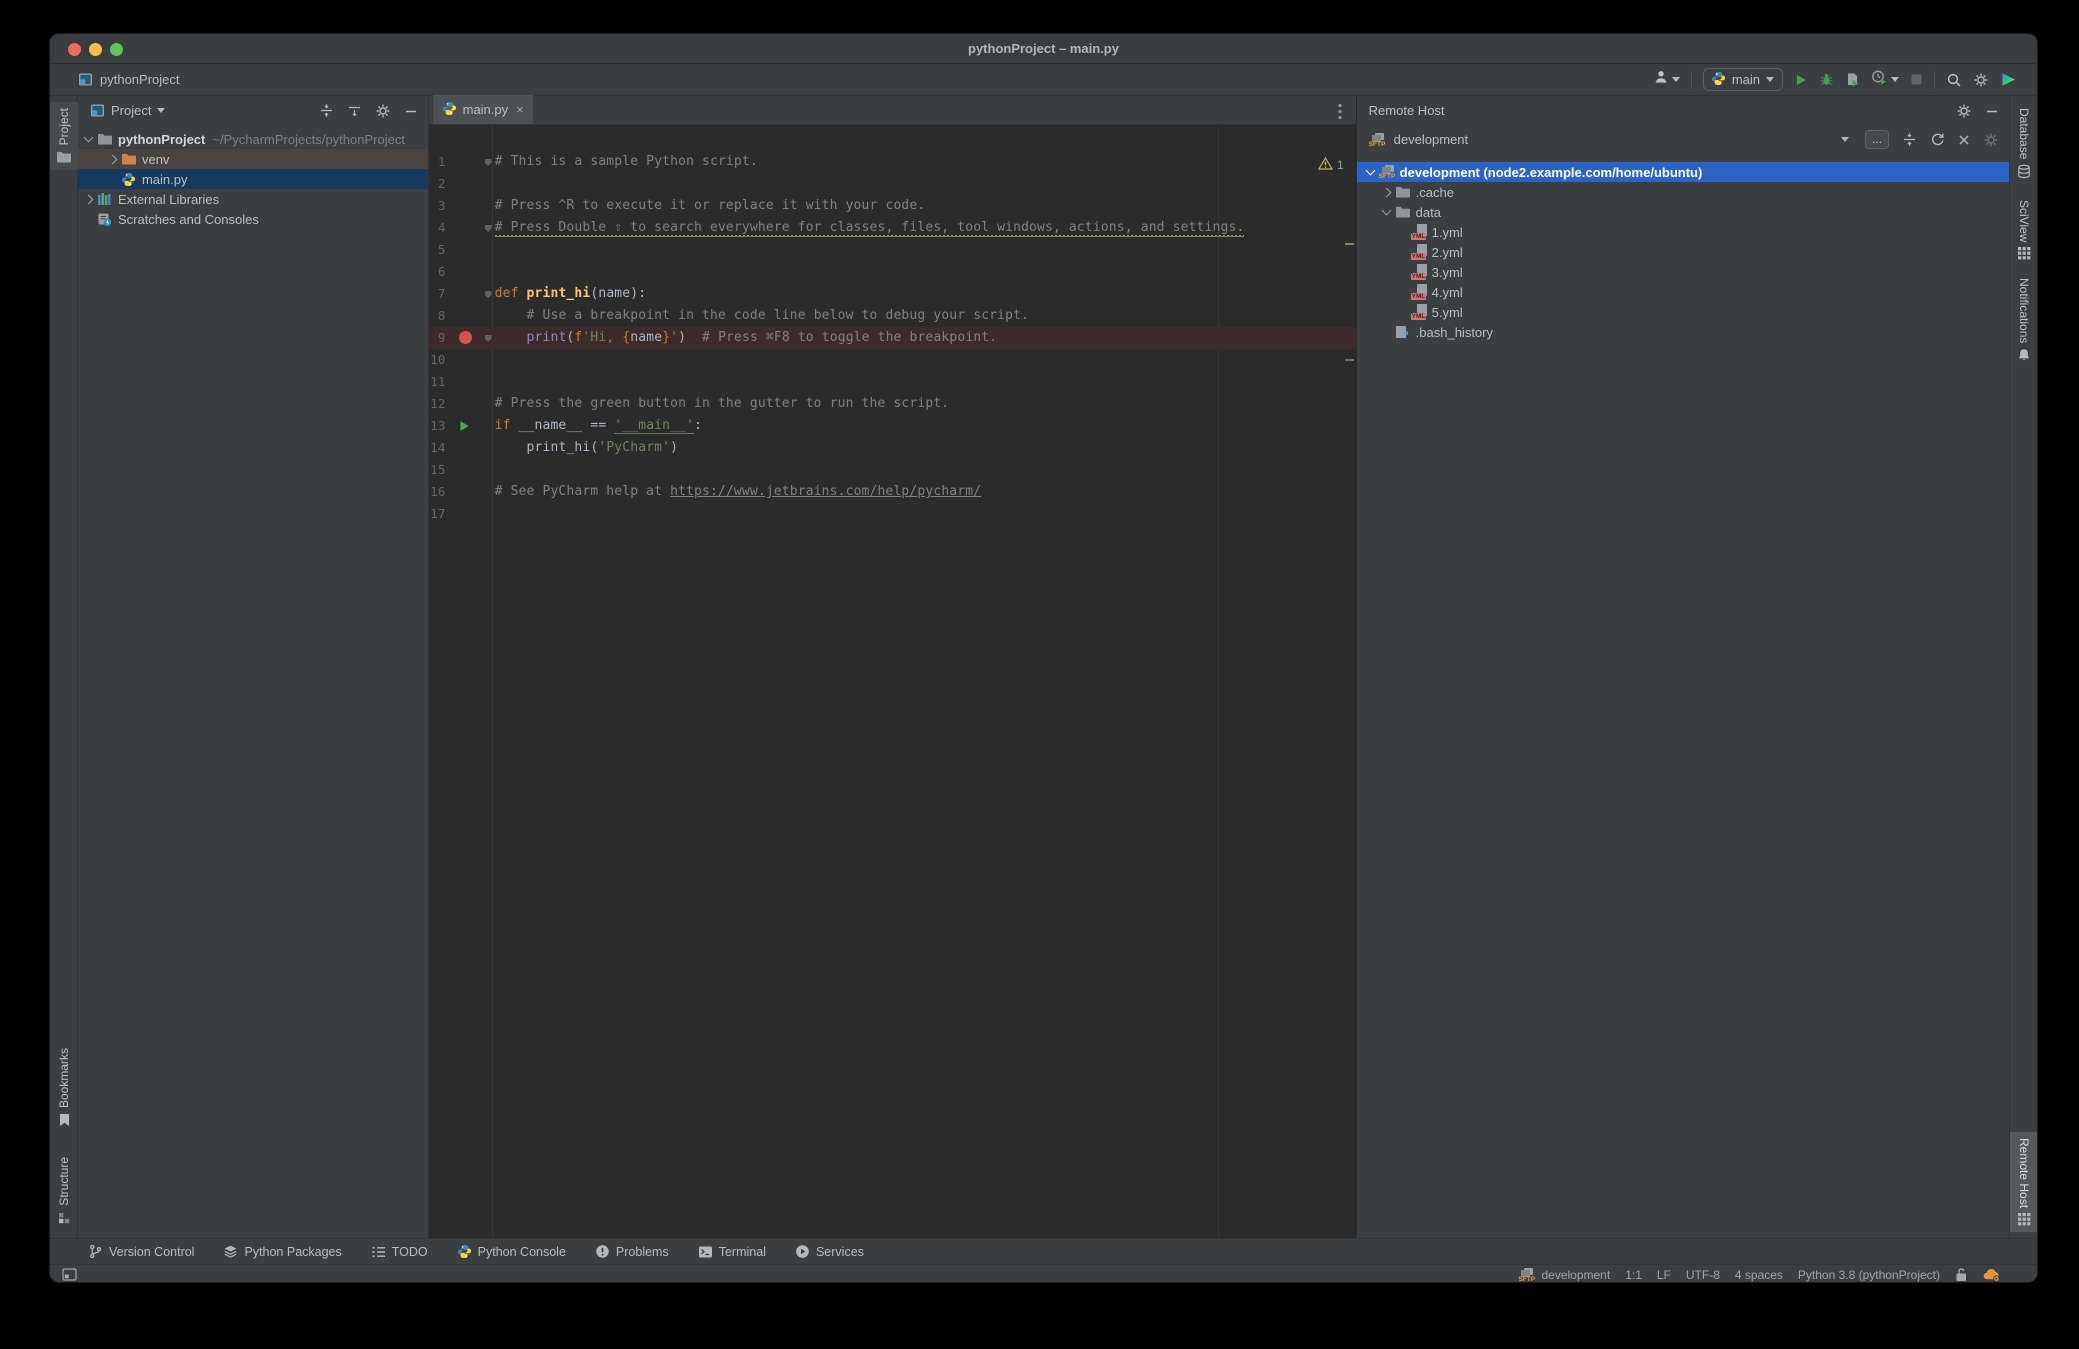 The image size is (2079, 1349). What do you see at coordinates (116, 49) in the screenshot?
I see `zoom-window-button` at bounding box center [116, 49].